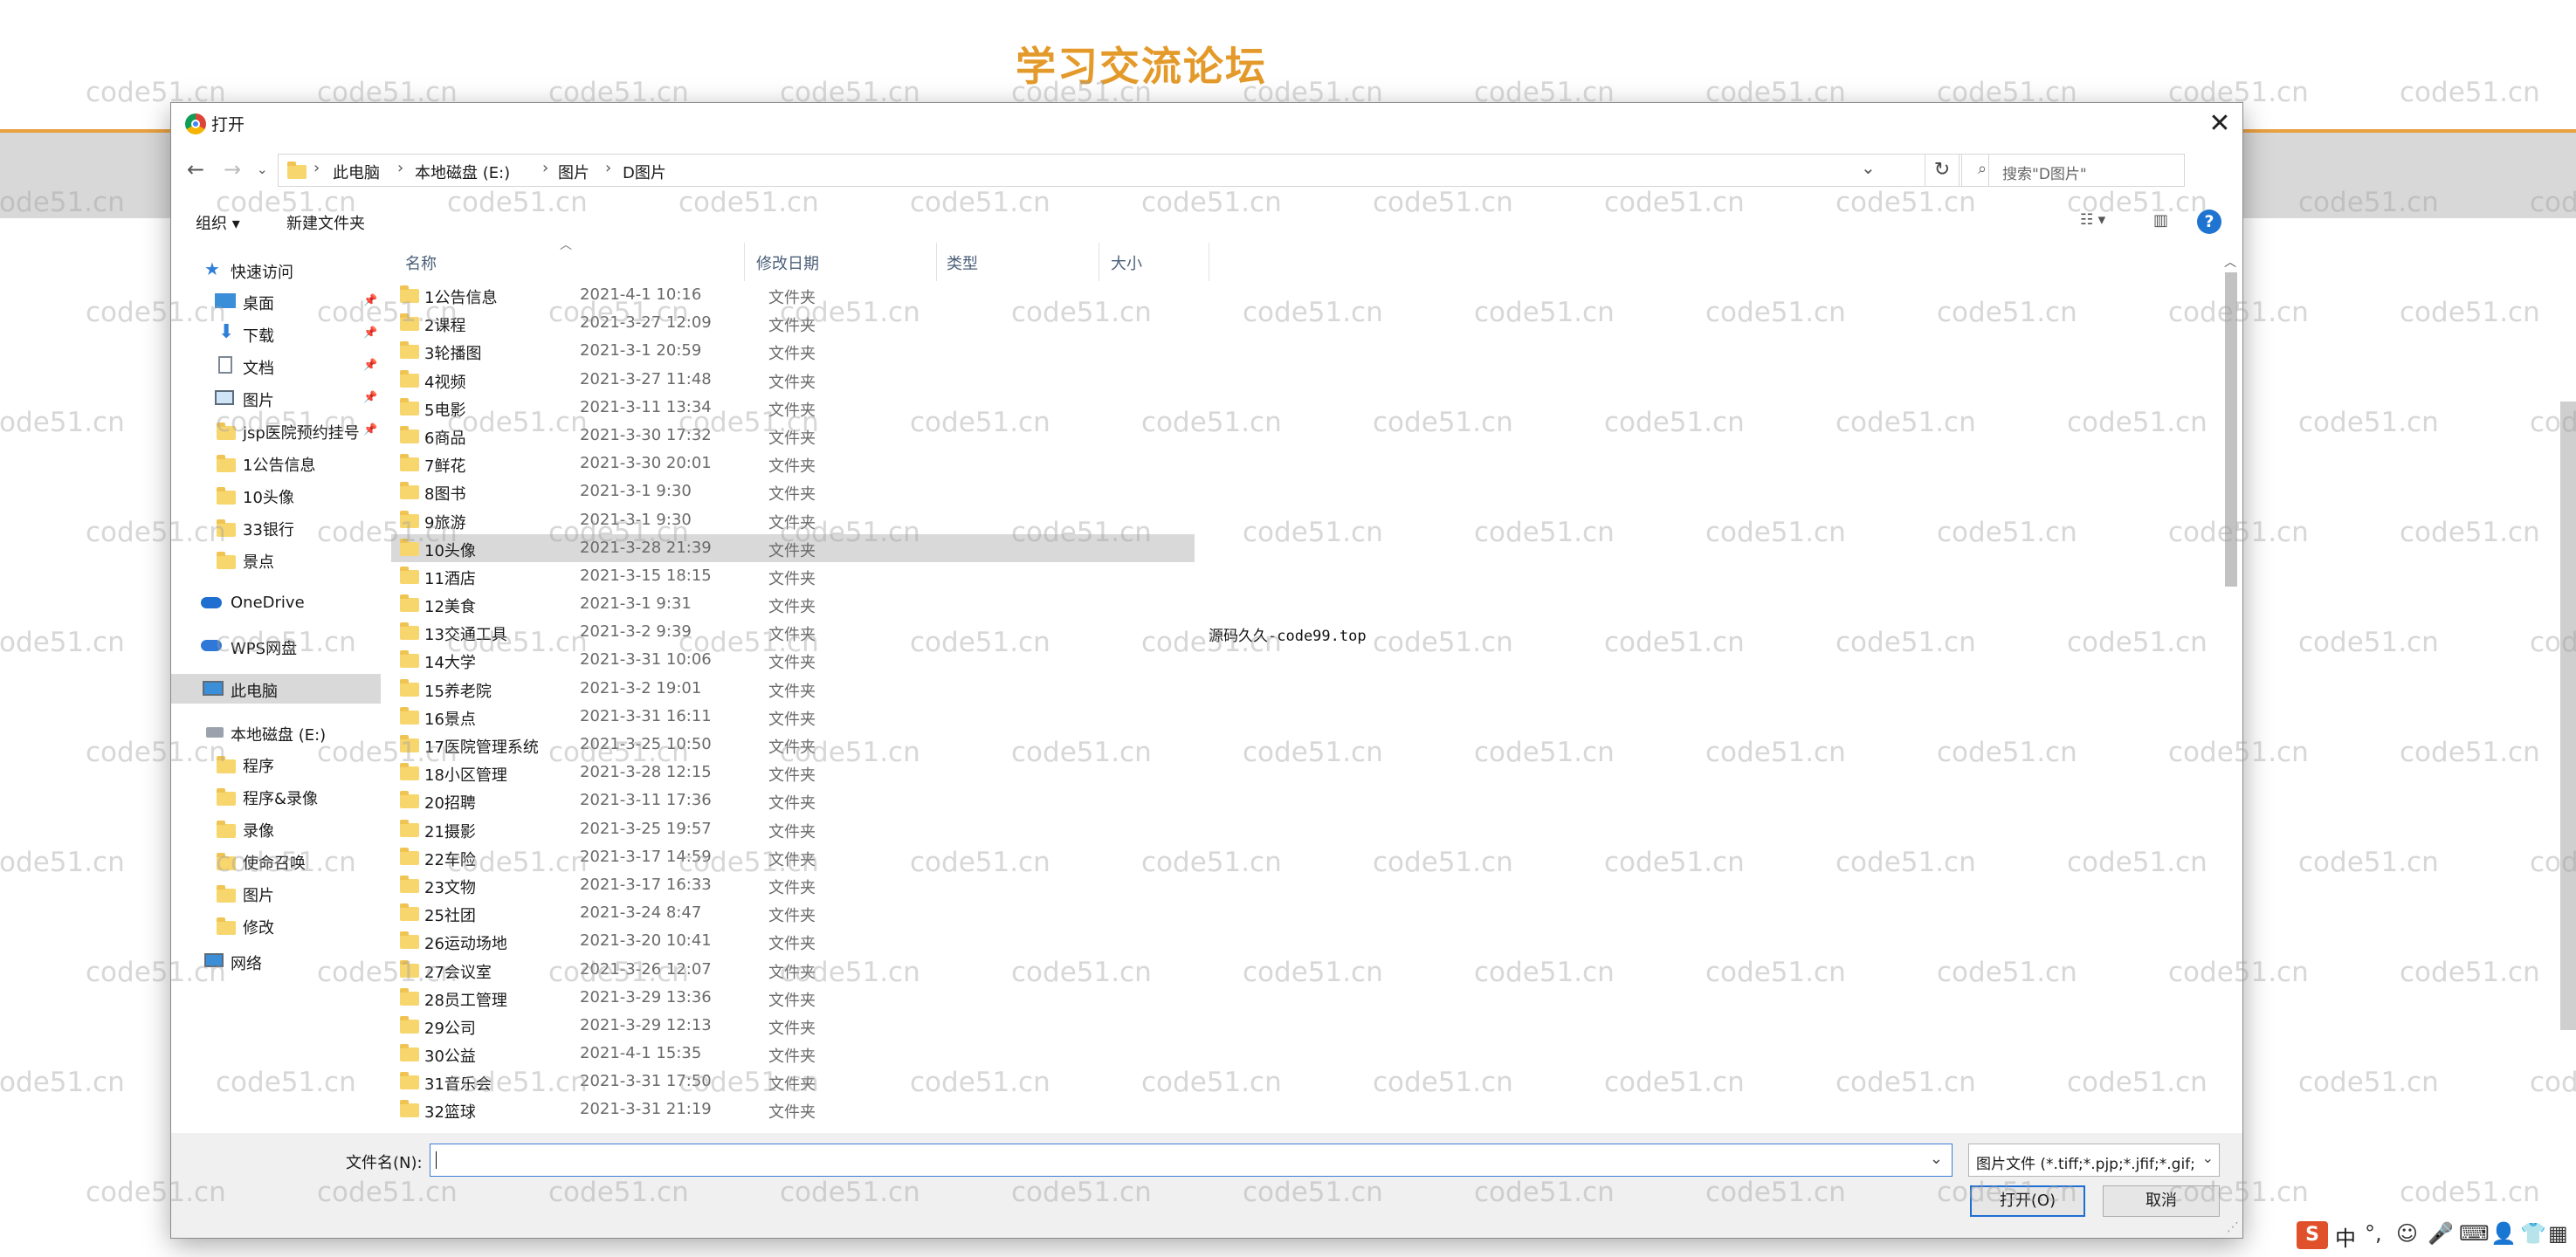 The width and height of the screenshot is (2576, 1257). What do you see at coordinates (276, 861) in the screenshot?
I see `sidebar-item-folder: 使命召唤` at bounding box center [276, 861].